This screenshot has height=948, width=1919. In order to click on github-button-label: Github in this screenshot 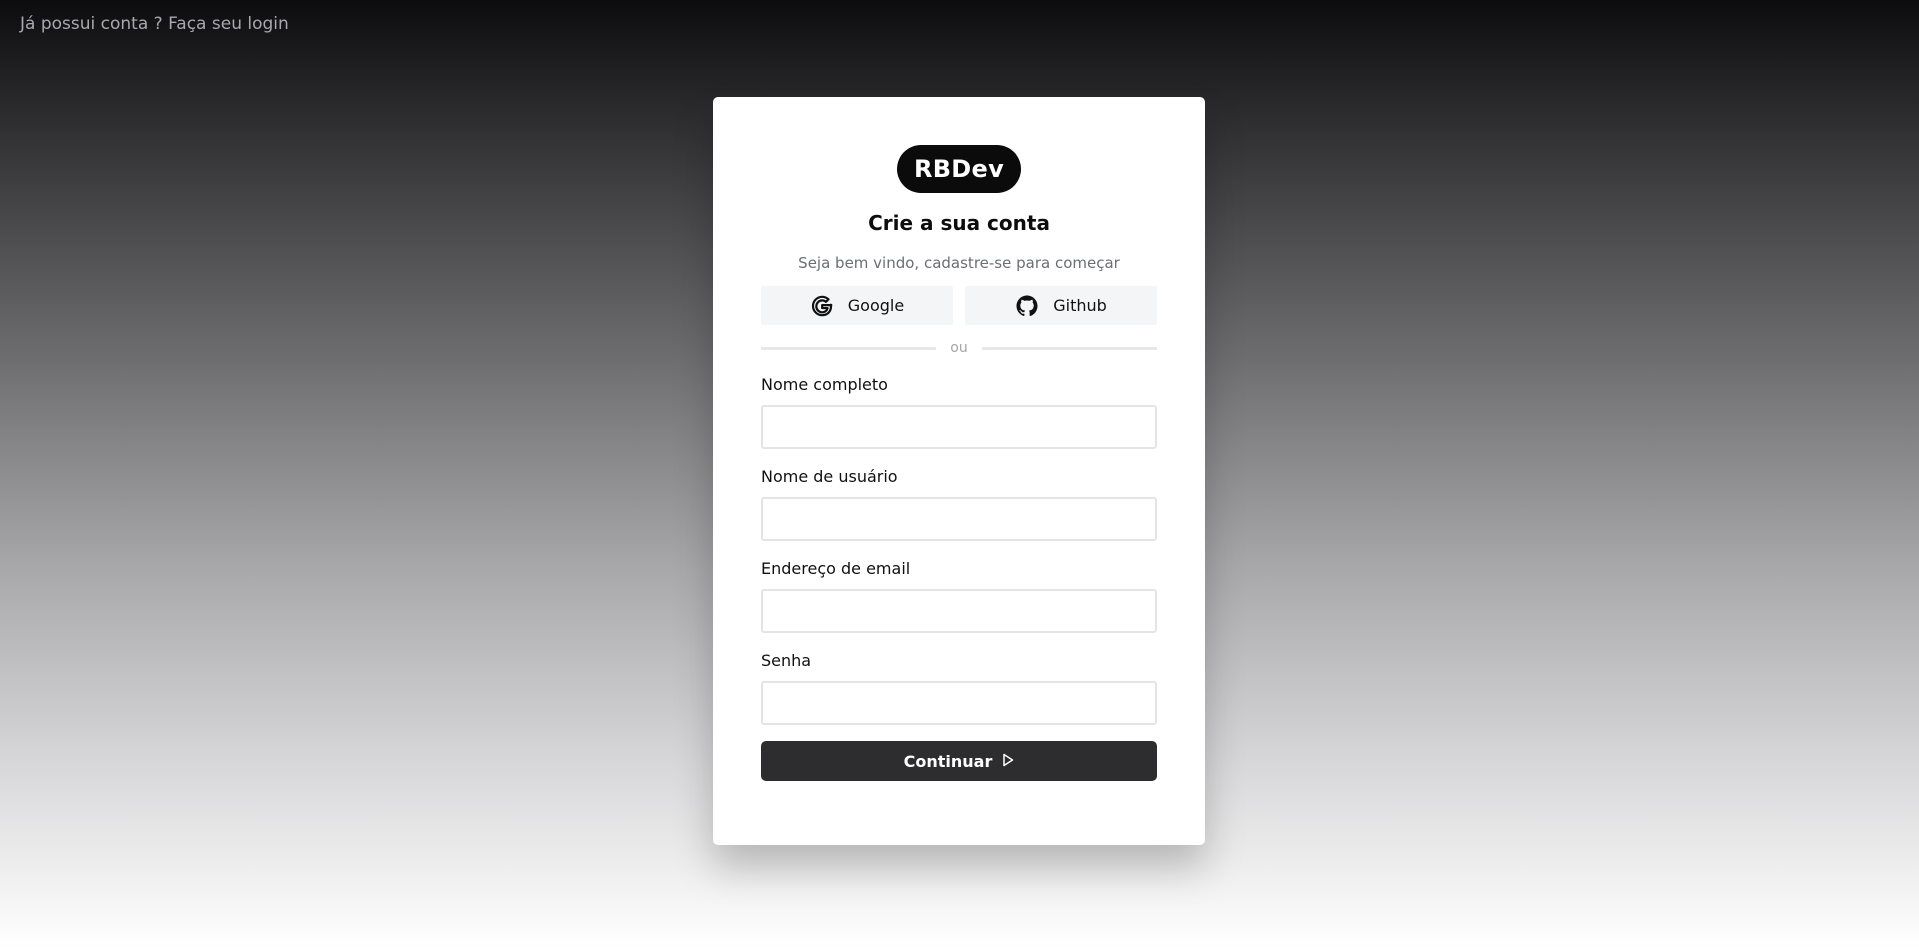, I will do `click(1080, 305)`.